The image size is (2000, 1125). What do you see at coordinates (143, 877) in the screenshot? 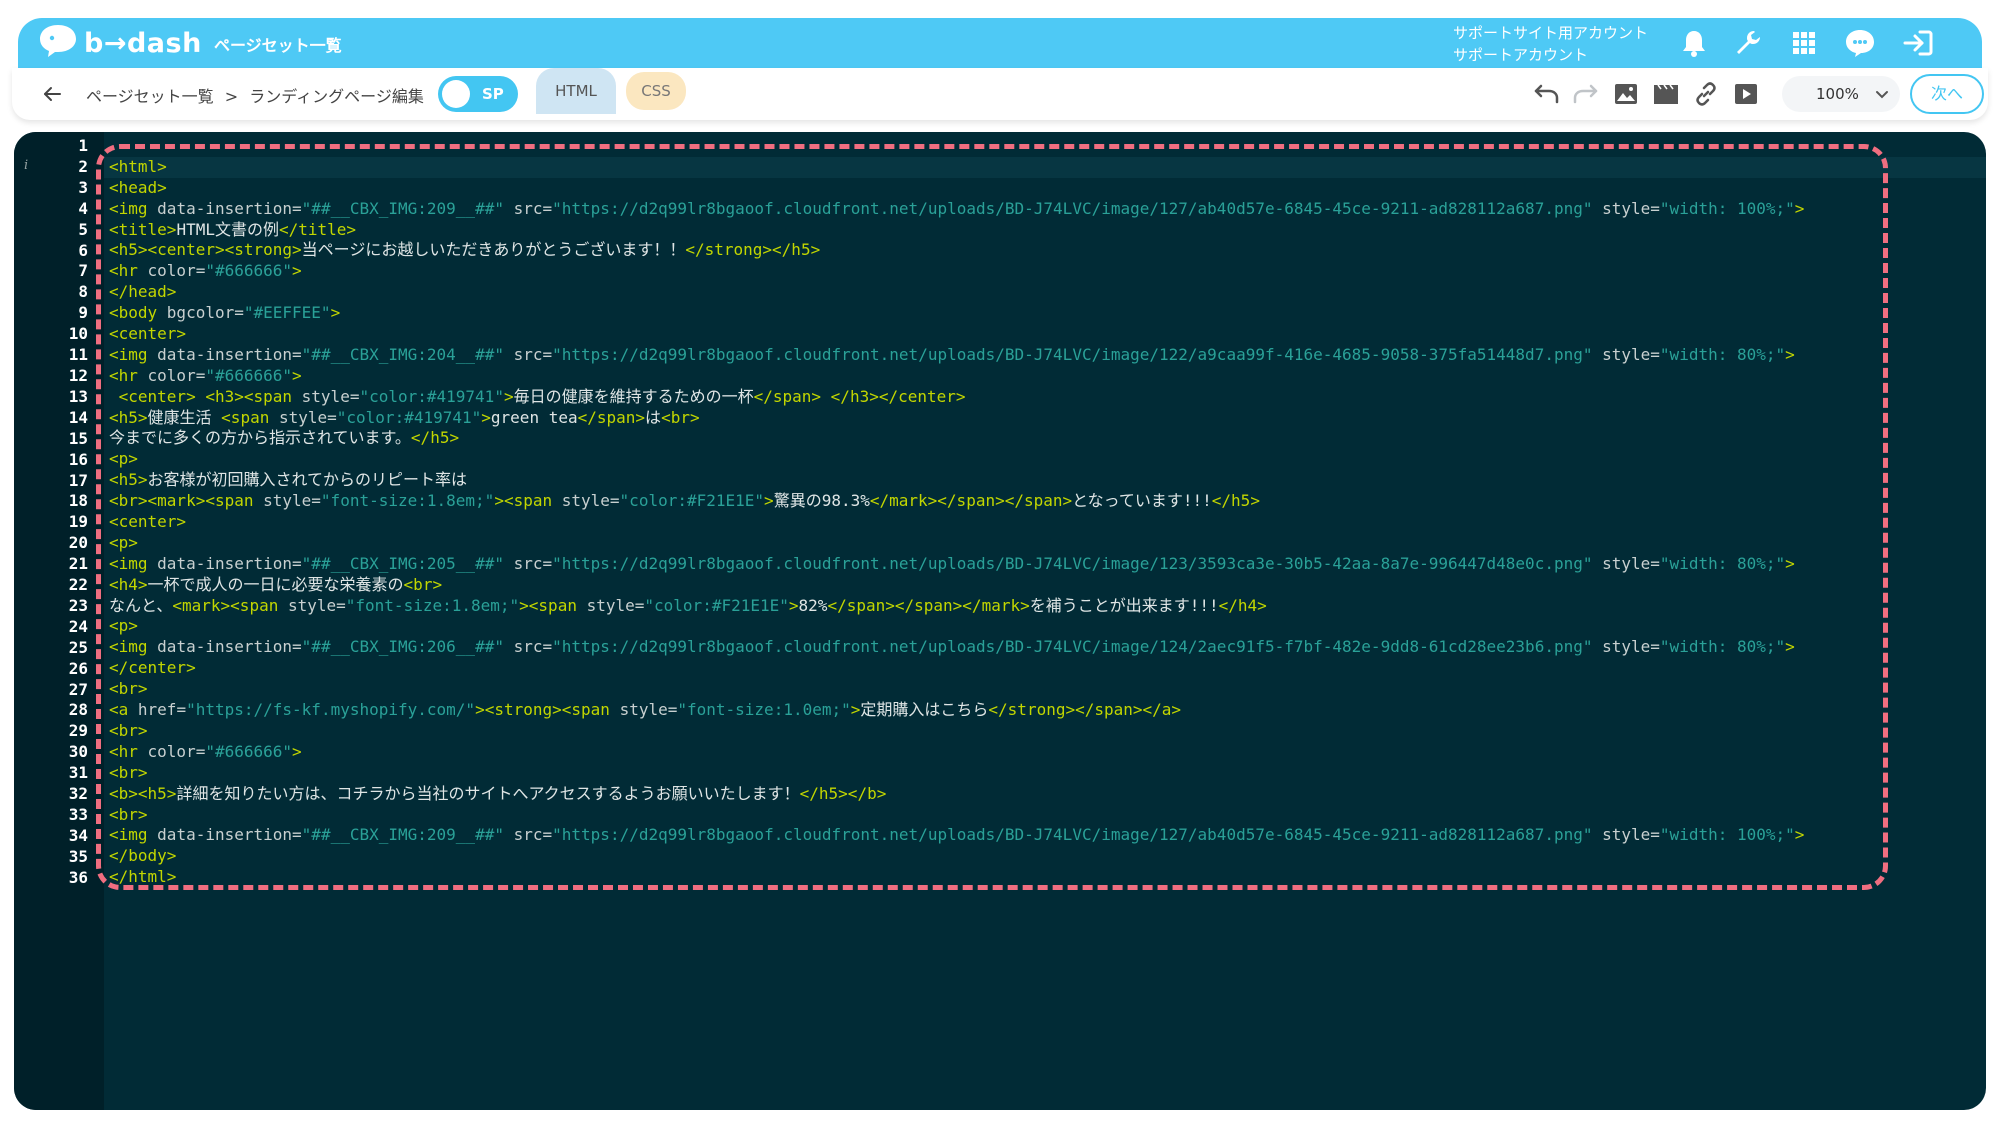
I see `code-token: </html>` at bounding box center [143, 877].